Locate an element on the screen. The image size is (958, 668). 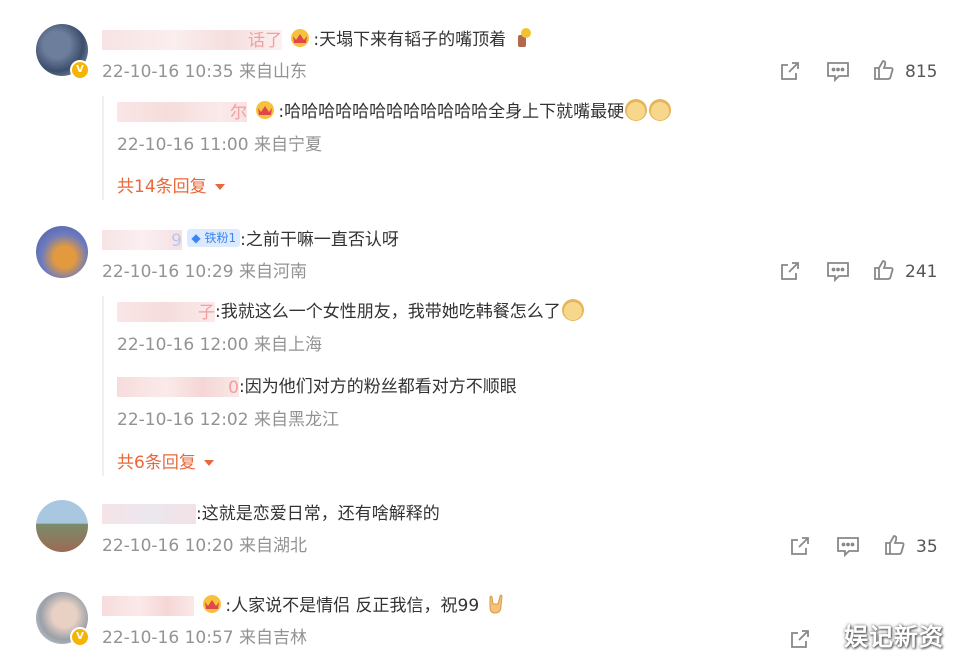
username-tail: 子 is located at coordinates (206, 313).